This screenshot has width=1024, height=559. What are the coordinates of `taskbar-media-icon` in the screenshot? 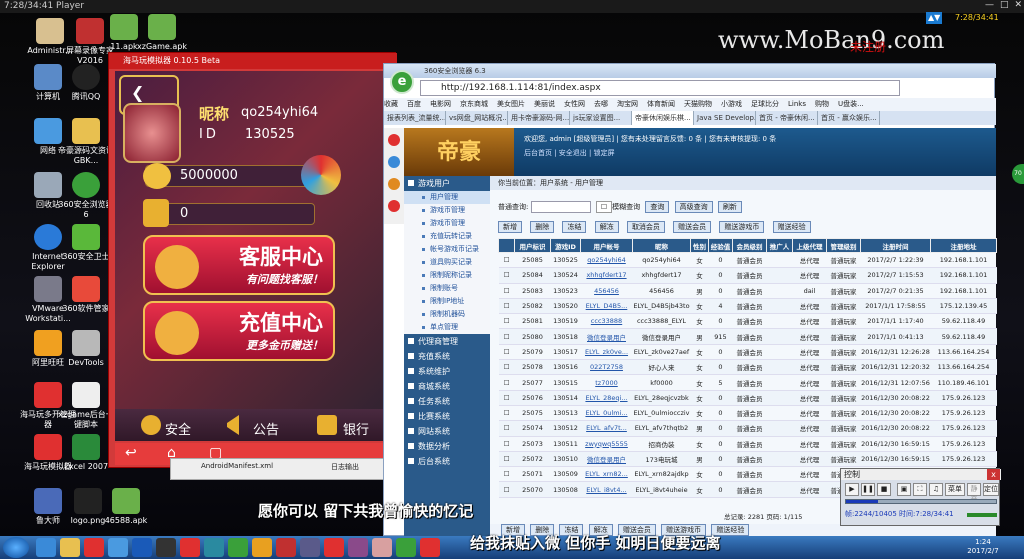 It's located at (94, 547).